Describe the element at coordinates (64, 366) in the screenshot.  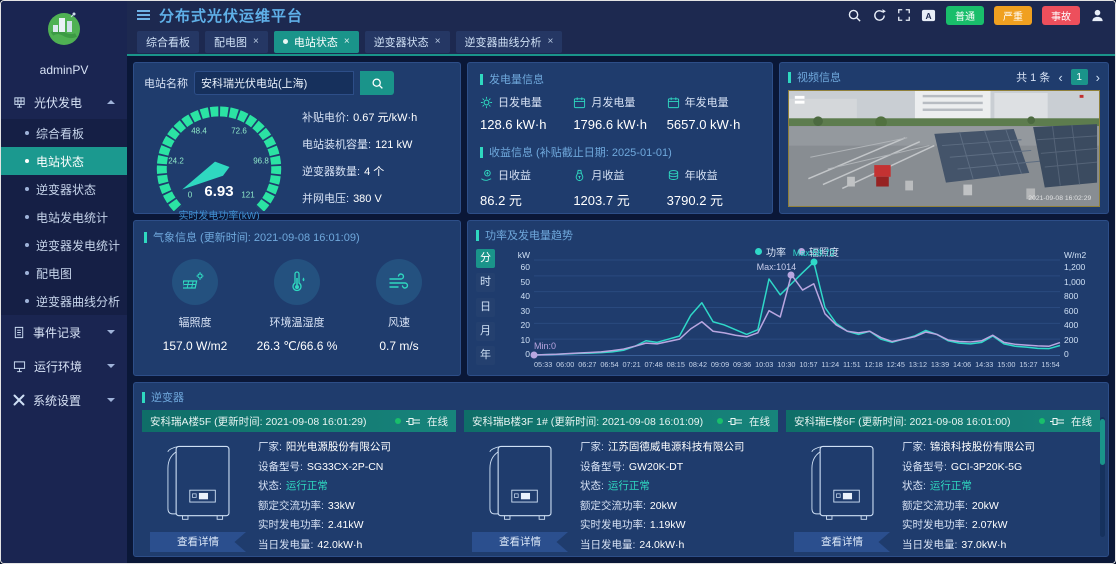
I see `sidebar-group-environment: 运行环境` at that location.